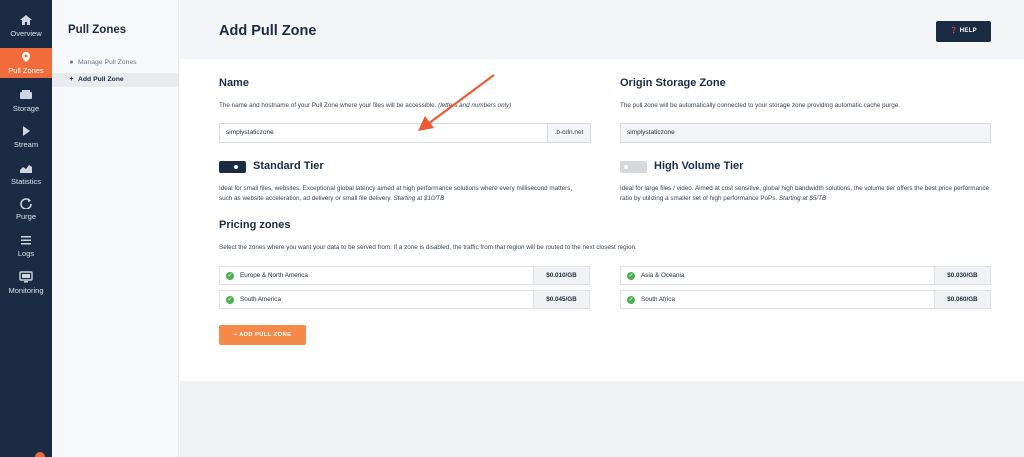 The image size is (1024, 457). What do you see at coordinates (26, 203) in the screenshot?
I see `refresh-icon` at bounding box center [26, 203].